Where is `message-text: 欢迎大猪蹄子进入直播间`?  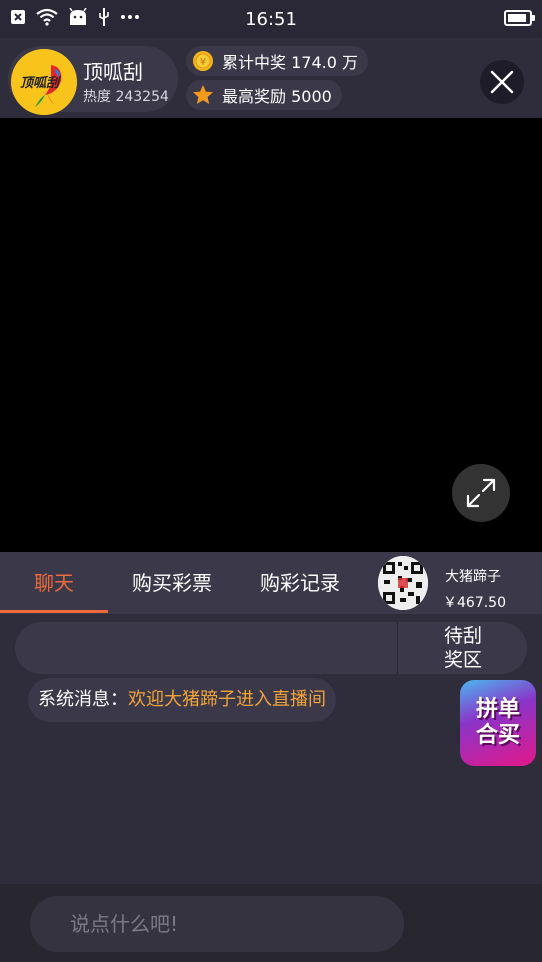
message-text: 欢迎大猪蹄子进入直播间 is located at coordinates (227, 699).